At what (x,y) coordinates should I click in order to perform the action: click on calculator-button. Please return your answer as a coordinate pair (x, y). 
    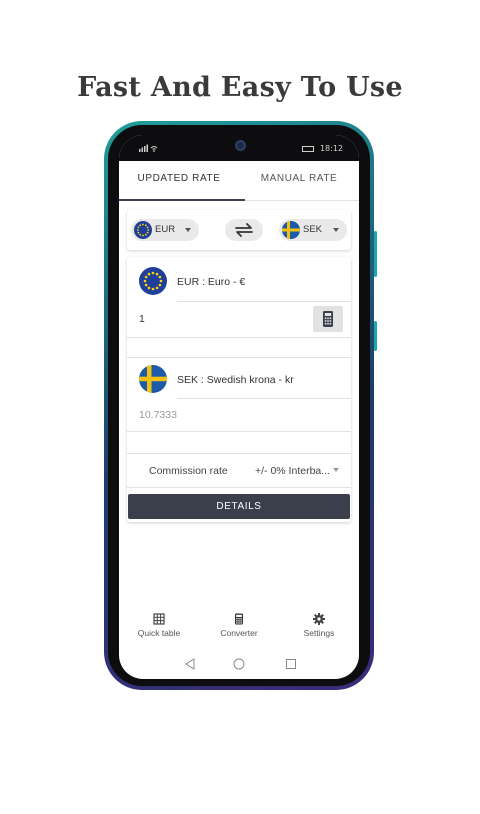
    Looking at the image, I should click on (328, 319).